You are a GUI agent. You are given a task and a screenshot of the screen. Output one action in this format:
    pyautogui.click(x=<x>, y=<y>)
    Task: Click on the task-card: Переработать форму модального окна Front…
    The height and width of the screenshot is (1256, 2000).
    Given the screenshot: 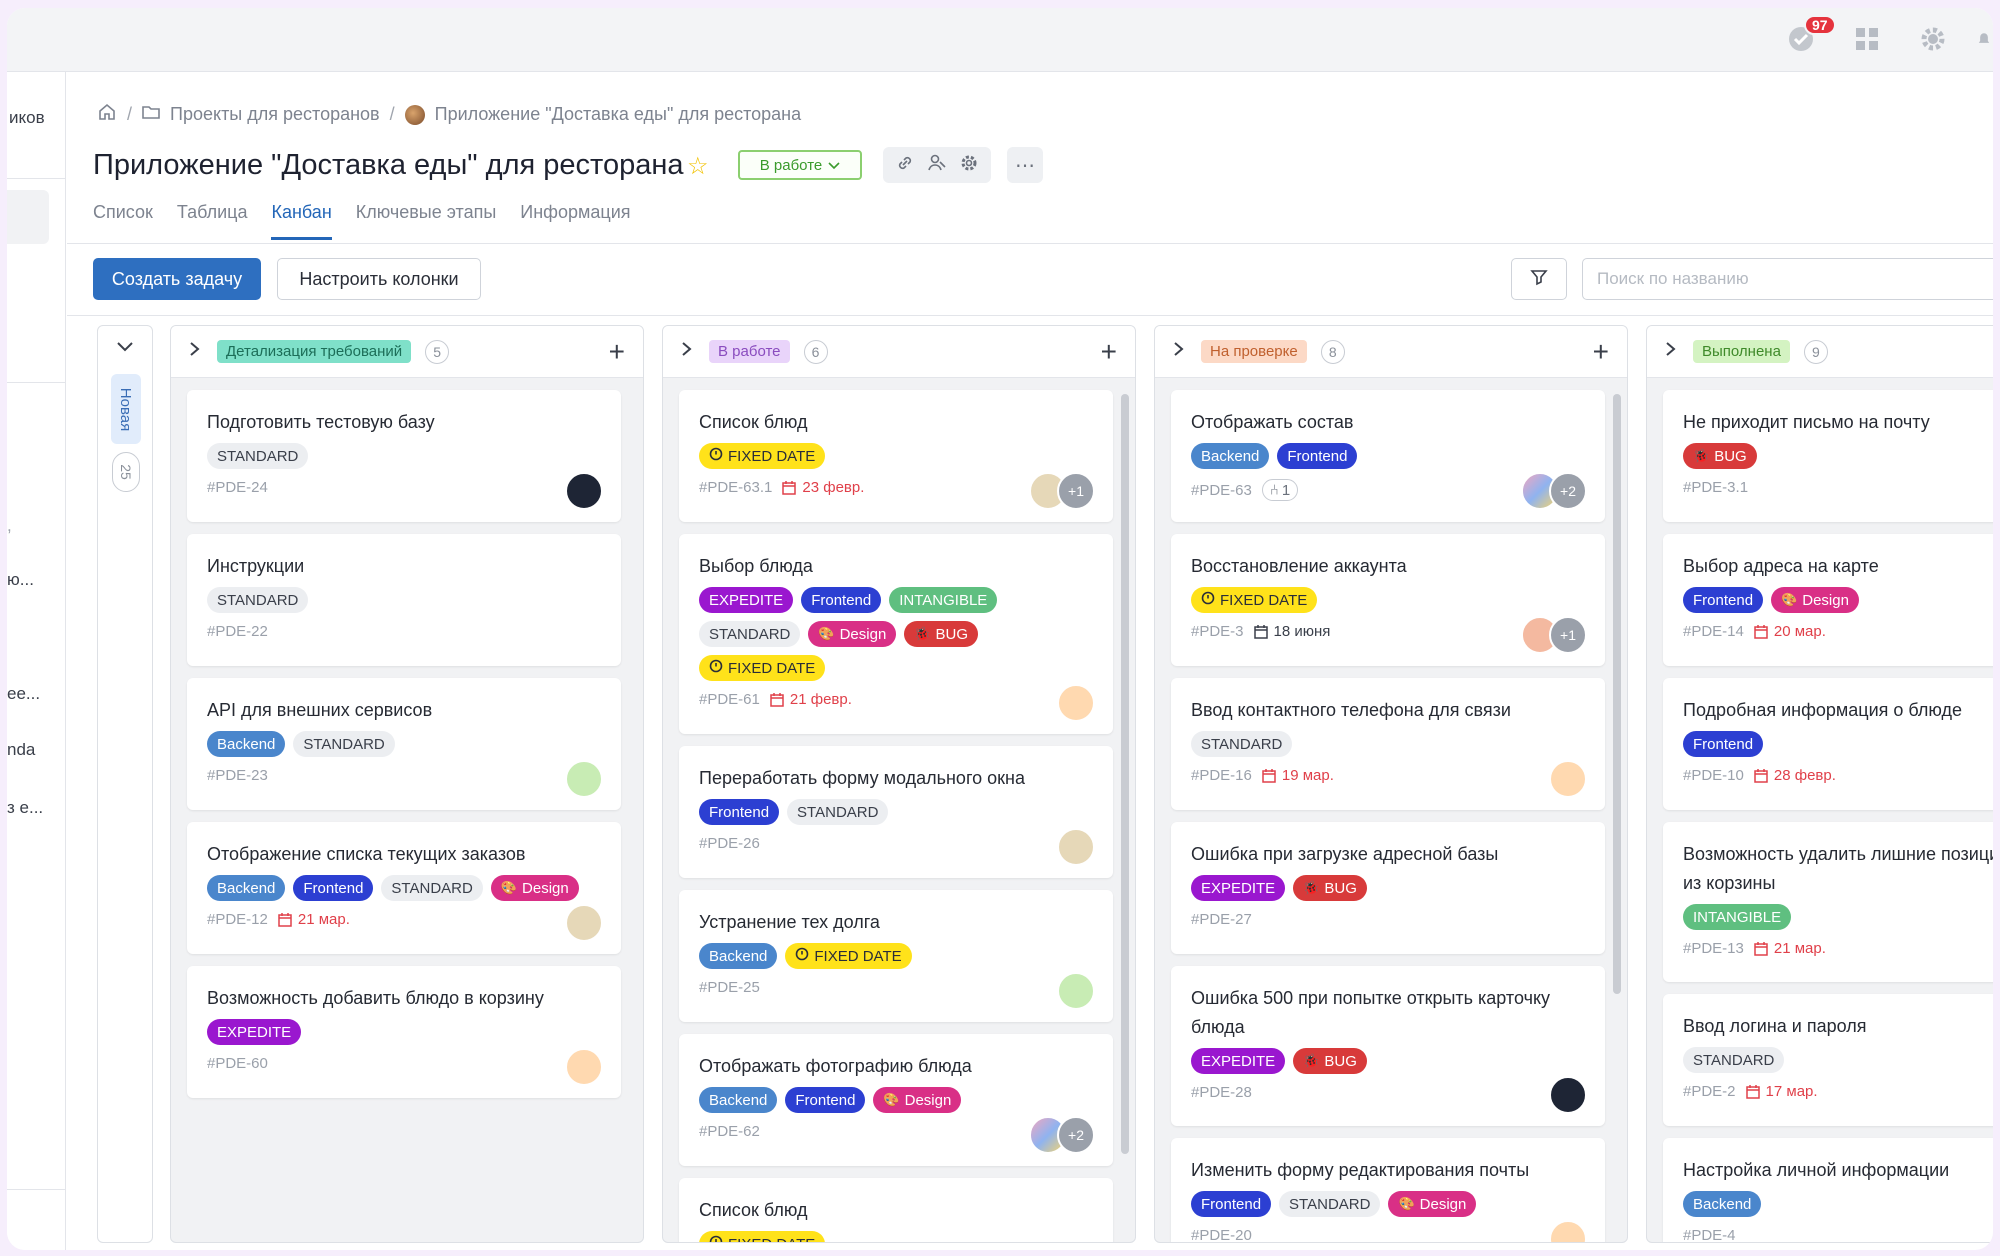 What is the action you would take?
    pyautogui.click(x=896, y=812)
    